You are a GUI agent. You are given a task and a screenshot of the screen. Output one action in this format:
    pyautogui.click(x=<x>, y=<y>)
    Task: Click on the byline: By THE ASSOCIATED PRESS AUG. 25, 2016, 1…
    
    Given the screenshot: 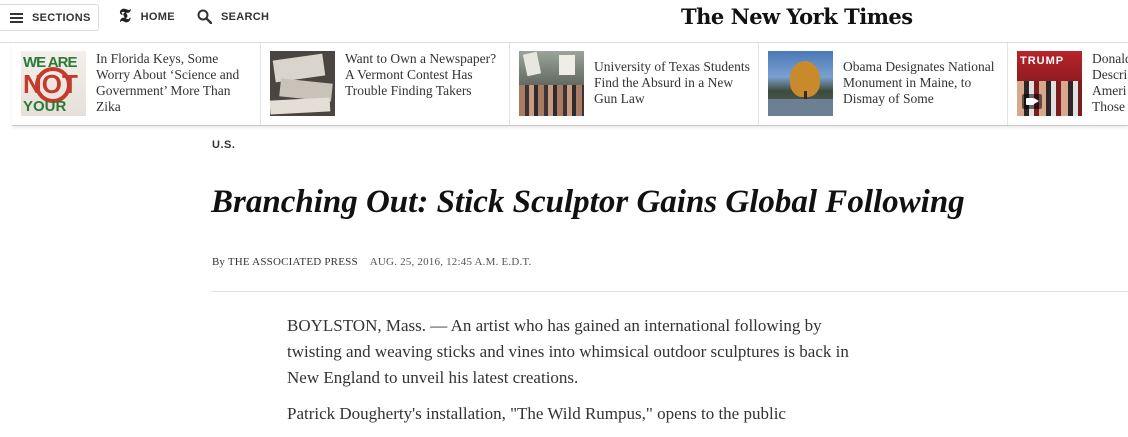 What is the action you would take?
    pyautogui.click(x=372, y=262)
    